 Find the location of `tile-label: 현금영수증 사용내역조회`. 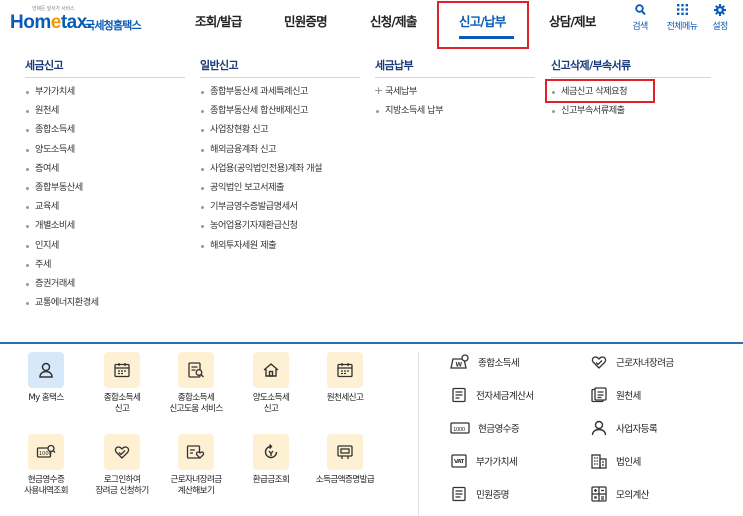

tile-label: 현금영수증 사용내역조회 is located at coordinates (46, 485).